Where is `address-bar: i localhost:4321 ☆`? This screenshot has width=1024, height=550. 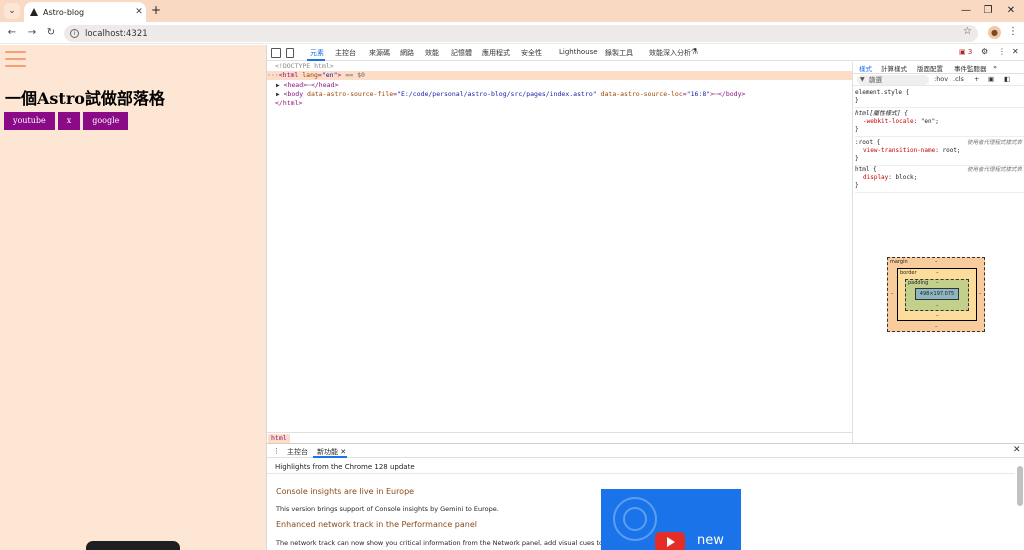 address-bar: i localhost:4321 ☆ is located at coordinates (521, 33).